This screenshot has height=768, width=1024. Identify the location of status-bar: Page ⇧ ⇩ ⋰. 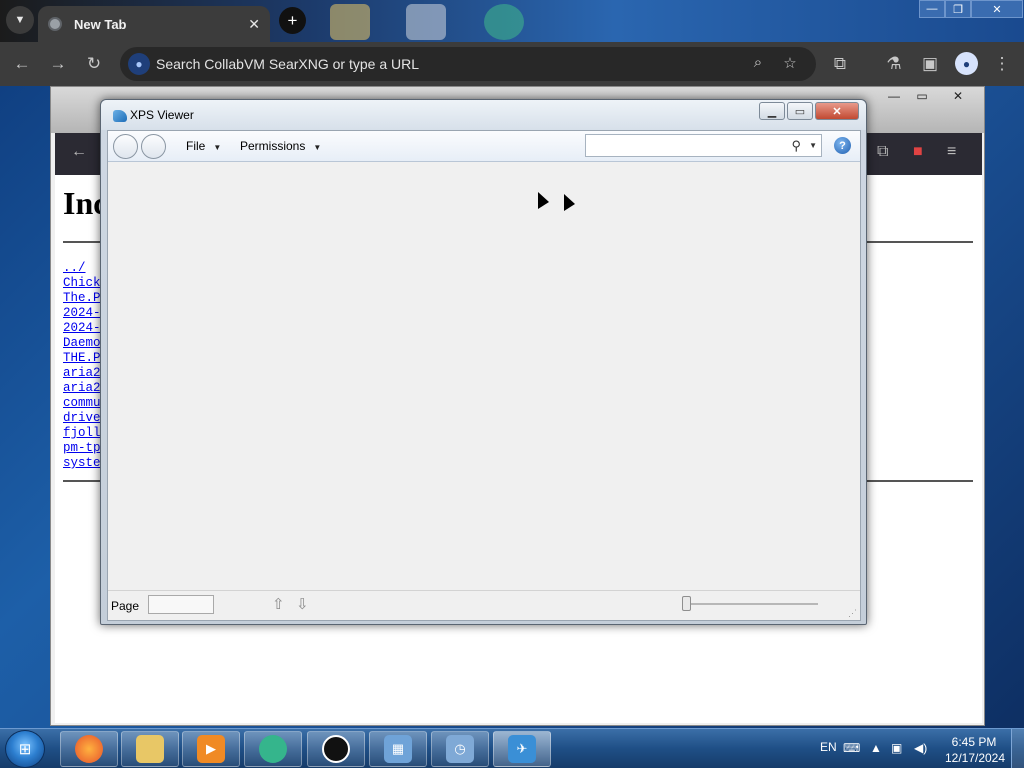
(484, 605).